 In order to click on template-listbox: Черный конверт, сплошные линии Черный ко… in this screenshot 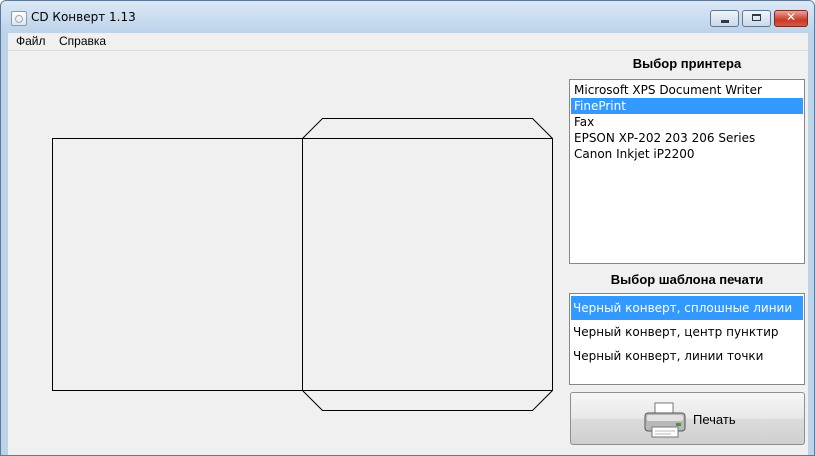, I will do `click(687, 339)`.